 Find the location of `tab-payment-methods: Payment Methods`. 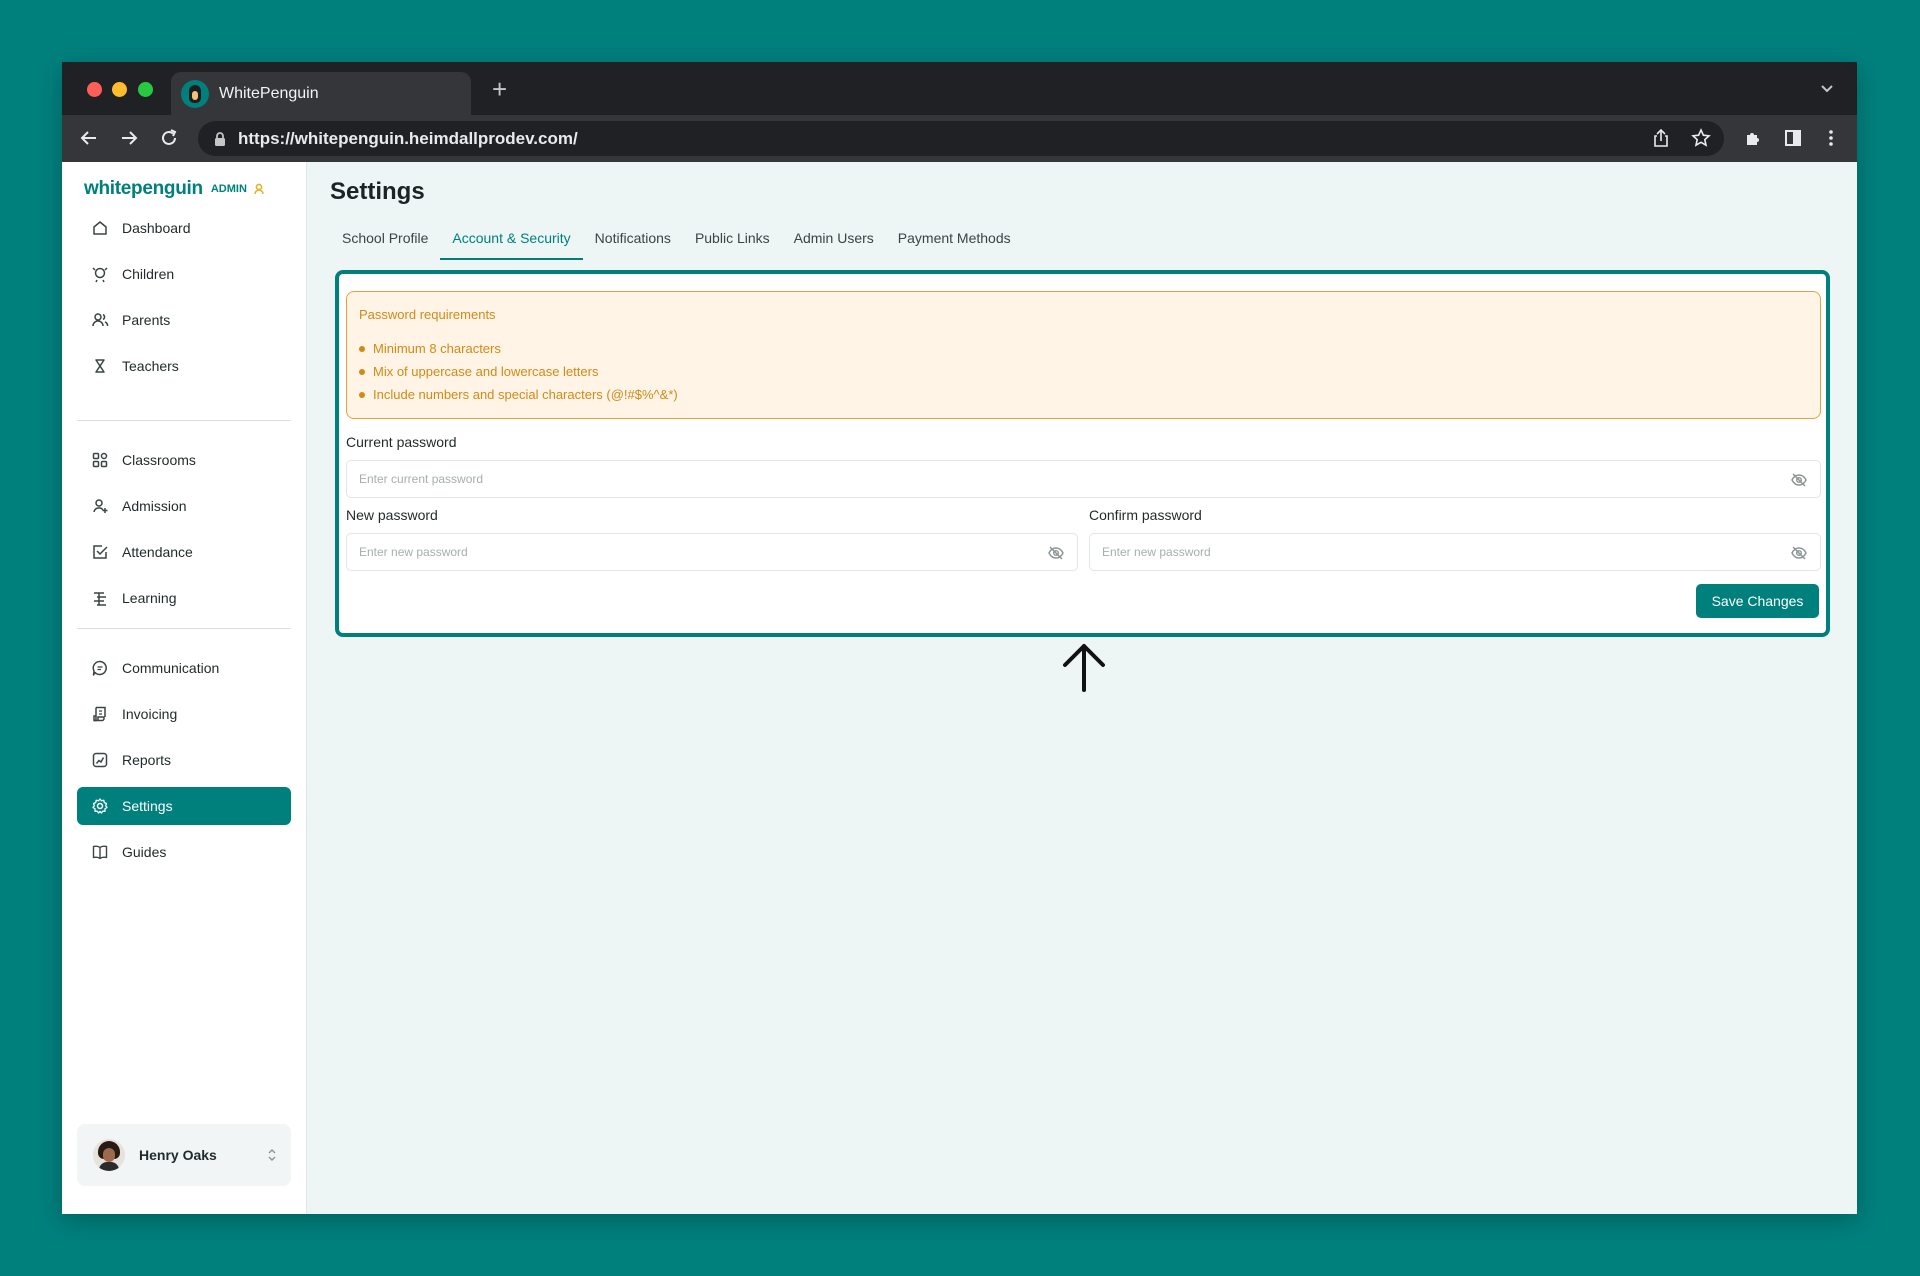

tab-payment-methods: Payment Methods is located at coordinates (954, 239).